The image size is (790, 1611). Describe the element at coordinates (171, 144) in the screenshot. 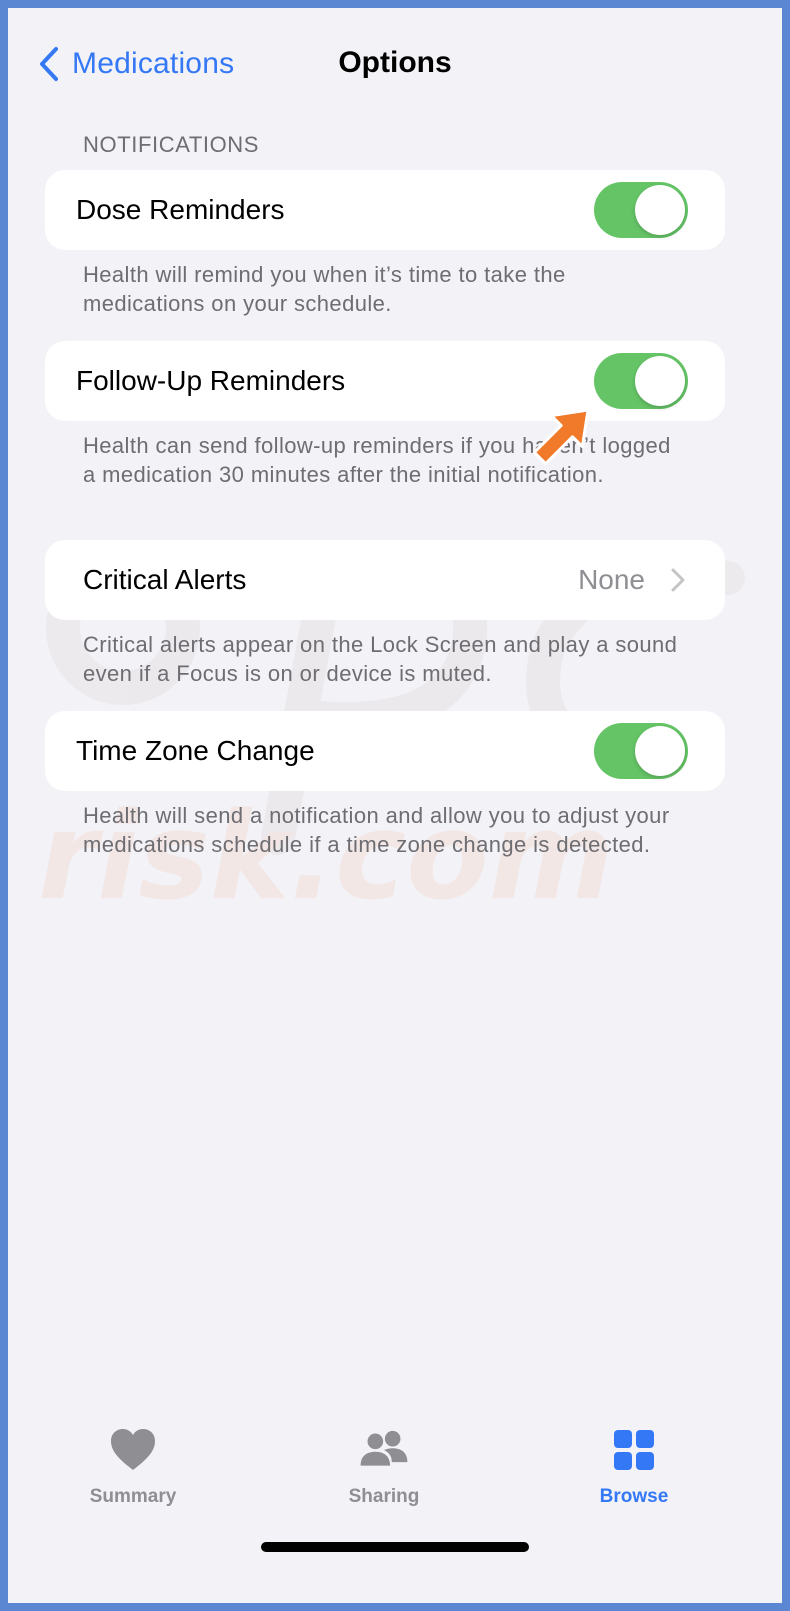

I see `section-header-notifications: NOTIFICATIONS` at that location.